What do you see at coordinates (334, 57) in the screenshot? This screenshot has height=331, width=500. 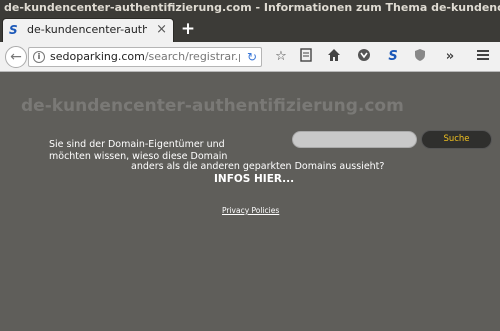 I see `home-icon` at bounding box center [334, 57].